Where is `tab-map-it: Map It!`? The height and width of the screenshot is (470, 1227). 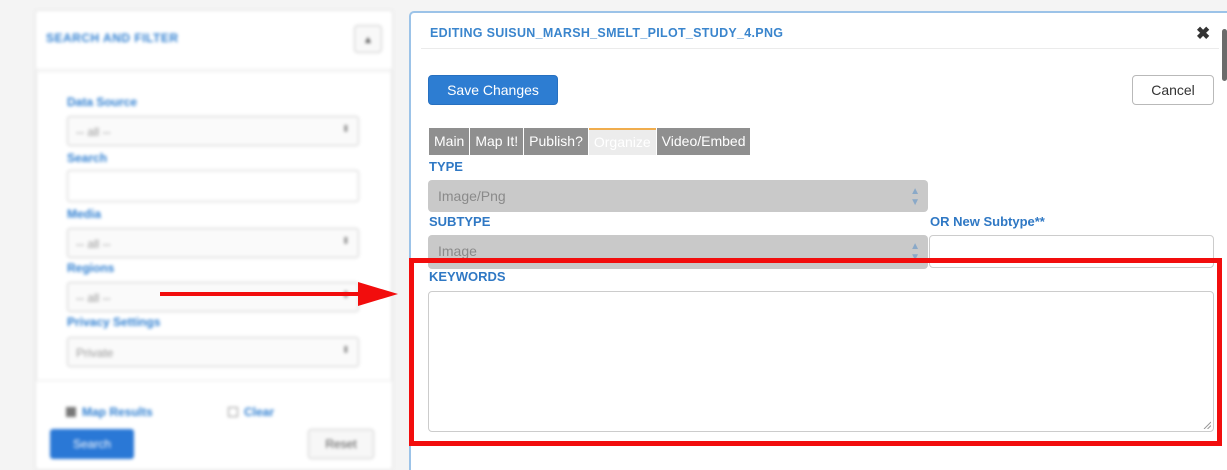
tab-map-it: Map It! is located at coordinates (497, 141).